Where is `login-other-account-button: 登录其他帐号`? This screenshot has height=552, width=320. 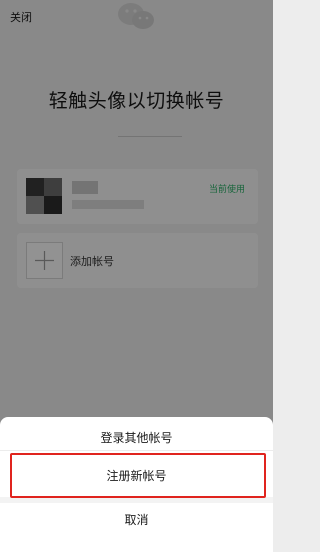 login-other-account-button: 登录其他帐号 is located at coordinates (136, 437).